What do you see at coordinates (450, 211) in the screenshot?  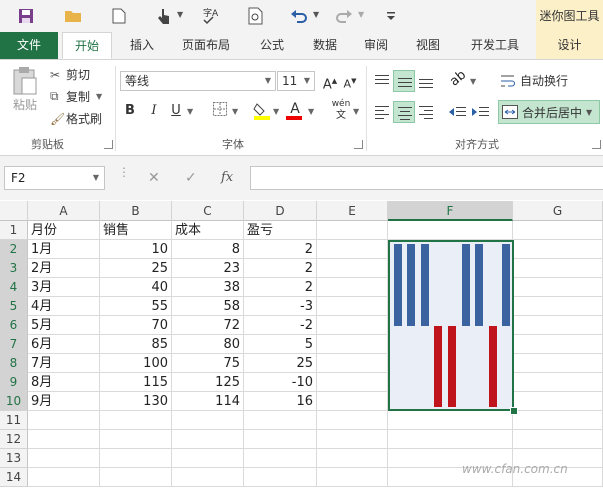 I see `column-header-f: F` at bounding box center [450, 211].